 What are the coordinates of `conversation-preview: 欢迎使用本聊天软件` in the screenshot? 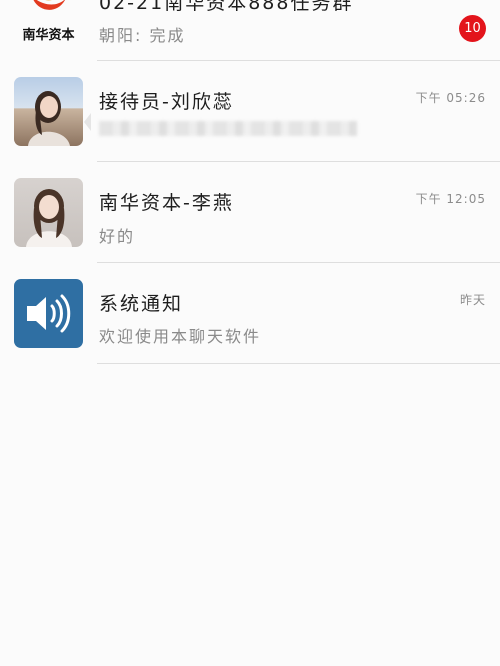 It's located at (180, 336).